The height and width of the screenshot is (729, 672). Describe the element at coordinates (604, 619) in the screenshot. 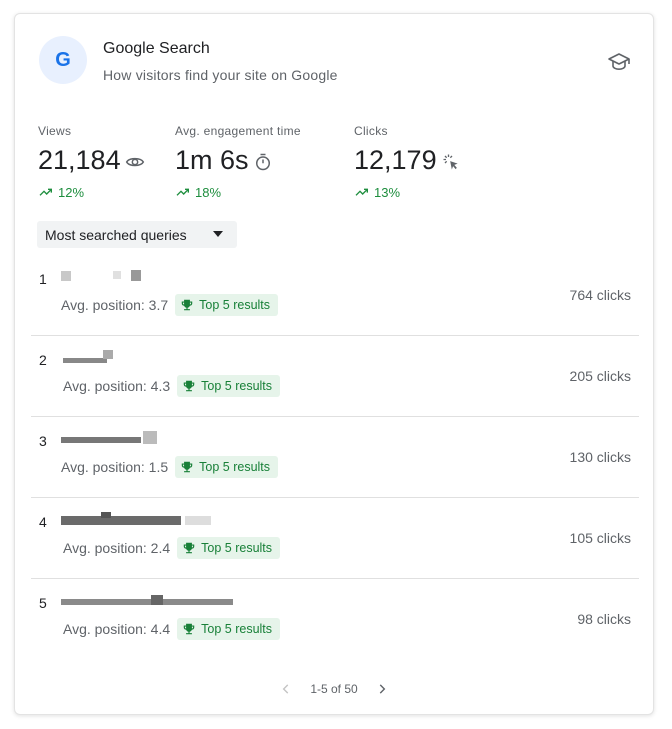

I see `query-clicks: 98 clicks` at that location.